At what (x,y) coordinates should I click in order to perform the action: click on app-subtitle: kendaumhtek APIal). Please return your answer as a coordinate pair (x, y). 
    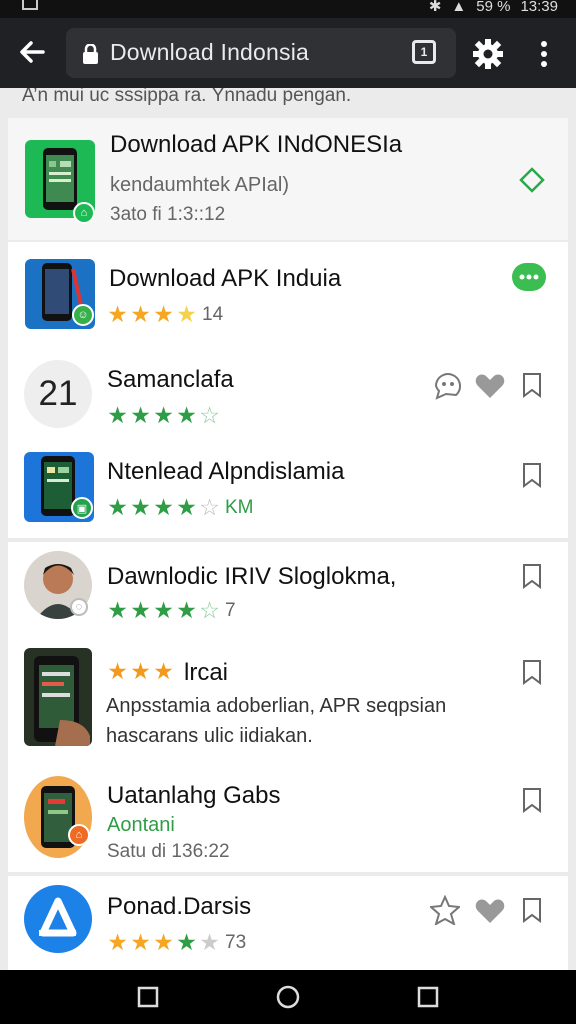
    Looking at the image, I should click on (199, 185).